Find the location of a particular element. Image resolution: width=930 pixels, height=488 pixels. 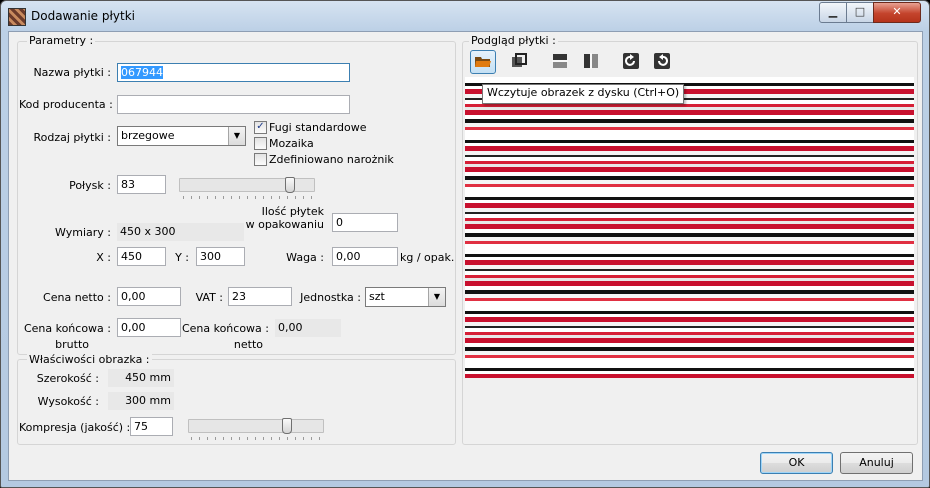

x-label: X : is located at coordinates (103, 257).